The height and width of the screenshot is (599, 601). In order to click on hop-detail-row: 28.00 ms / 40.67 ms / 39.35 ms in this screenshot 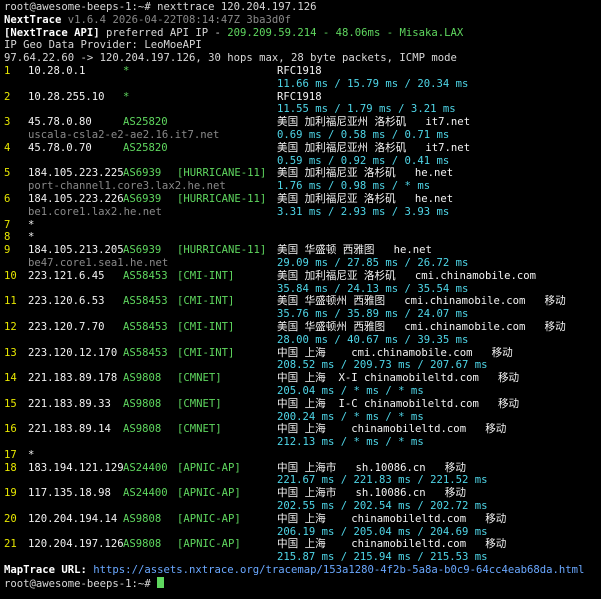, I will do `click(302, 340)`.